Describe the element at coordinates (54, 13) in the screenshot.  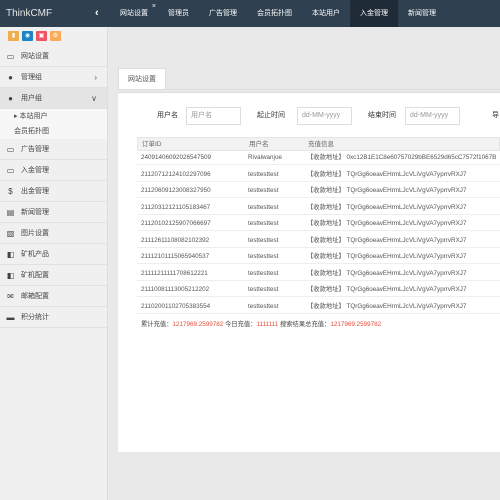
I see `app-title: ThinkCMF` at that location.